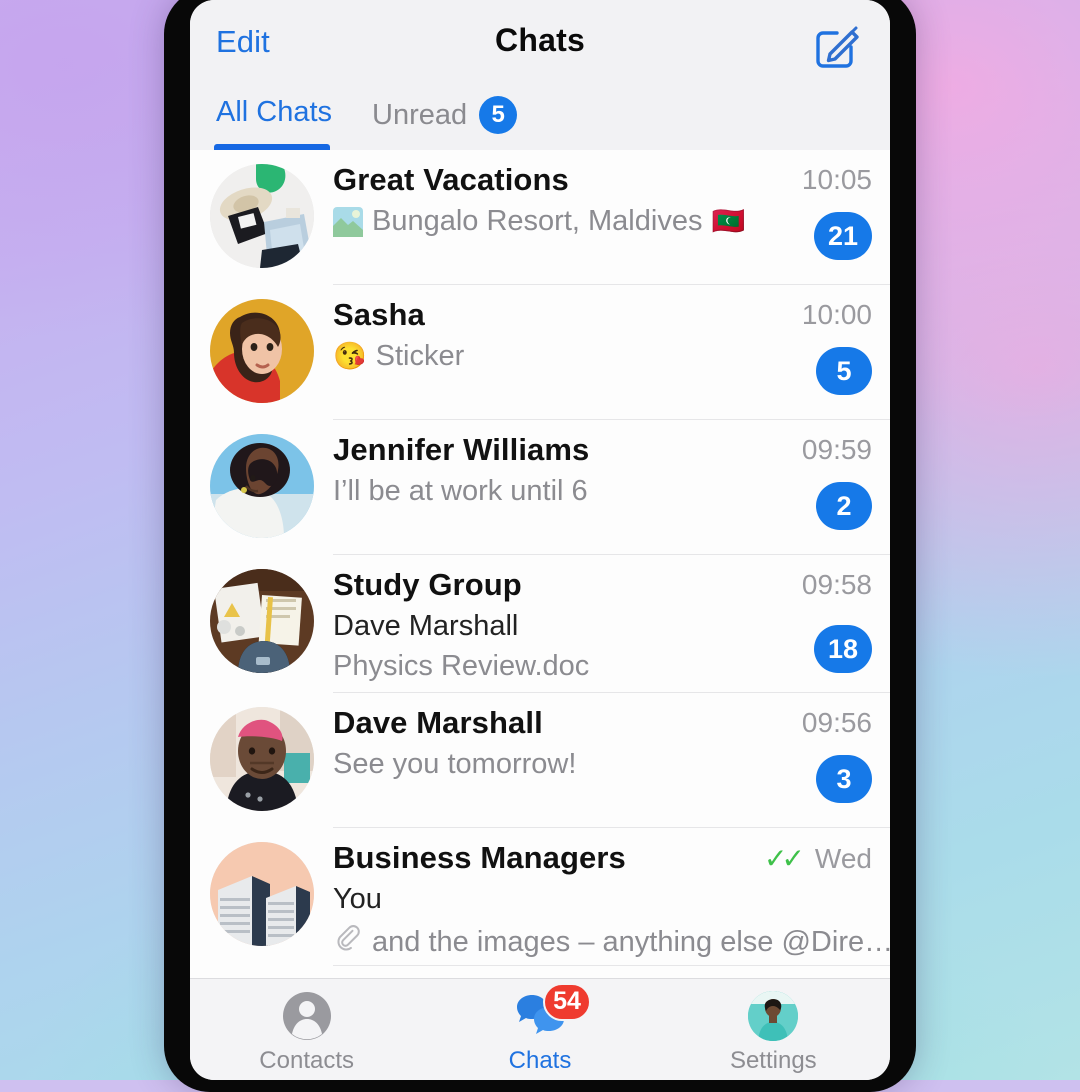 The width and height of the screenshot is (1080, 1092). I want to click on unread-count-badge: 3, so click(844, 779).